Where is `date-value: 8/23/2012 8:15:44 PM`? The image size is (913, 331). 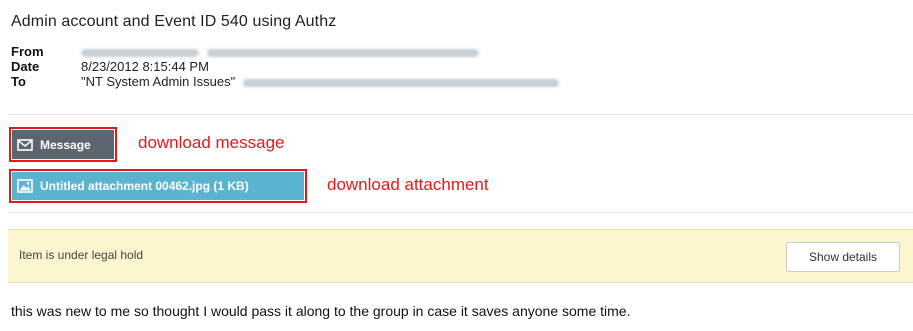 date-value: 8/23/2012 8:15:44 PM is located at coordinates (145, 66).